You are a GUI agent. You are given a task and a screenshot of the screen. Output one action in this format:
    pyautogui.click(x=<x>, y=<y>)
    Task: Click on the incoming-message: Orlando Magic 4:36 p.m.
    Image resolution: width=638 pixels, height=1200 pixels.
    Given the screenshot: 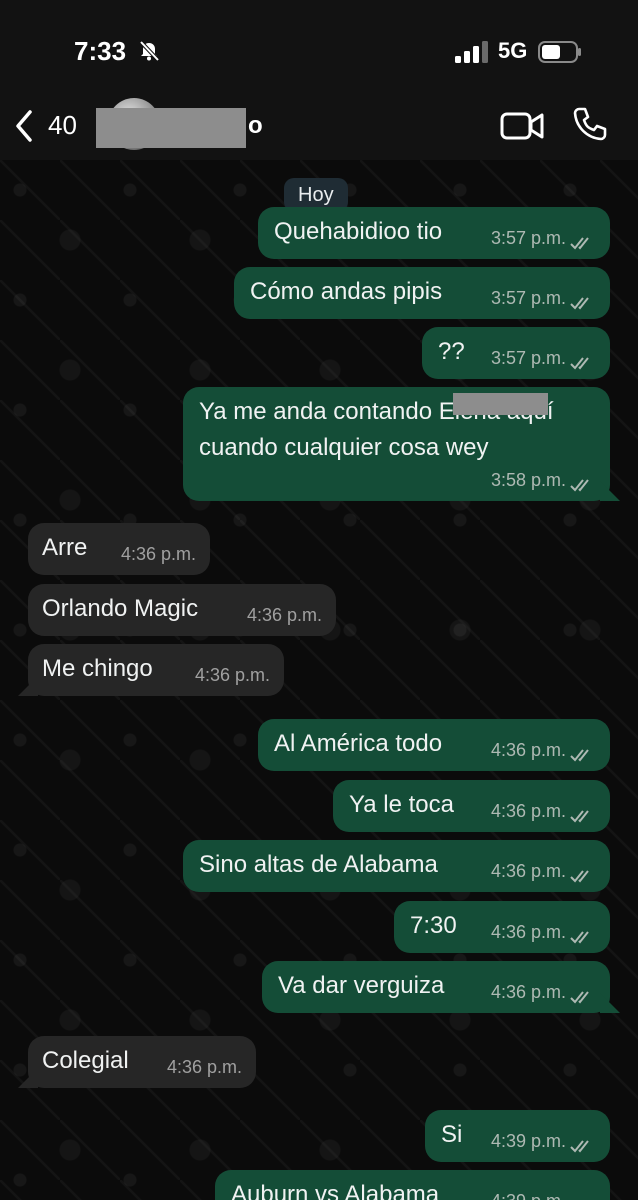 What is the action you would take?
    pyautogui.click(x=182, y=610)
    